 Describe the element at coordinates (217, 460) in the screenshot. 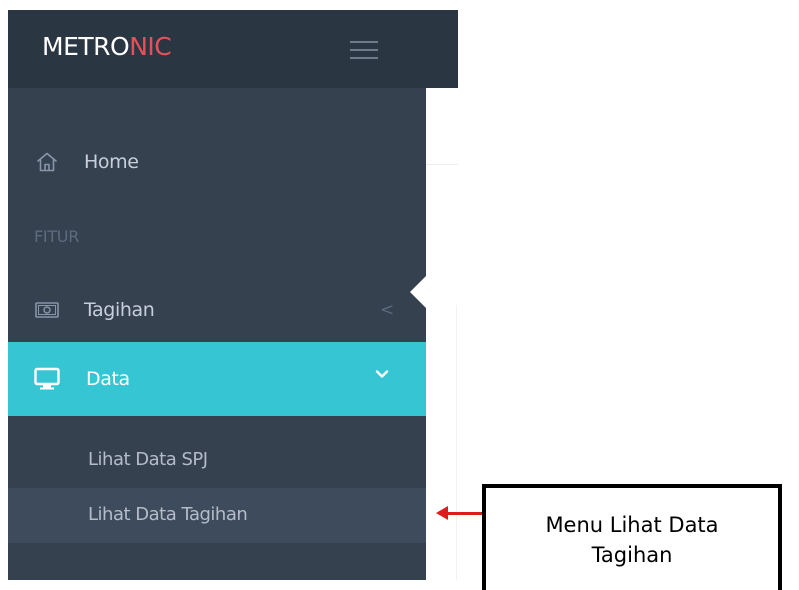

I see `sidebar-subitem-lihat-data-spj: Lihat Data SPJ` at that location.